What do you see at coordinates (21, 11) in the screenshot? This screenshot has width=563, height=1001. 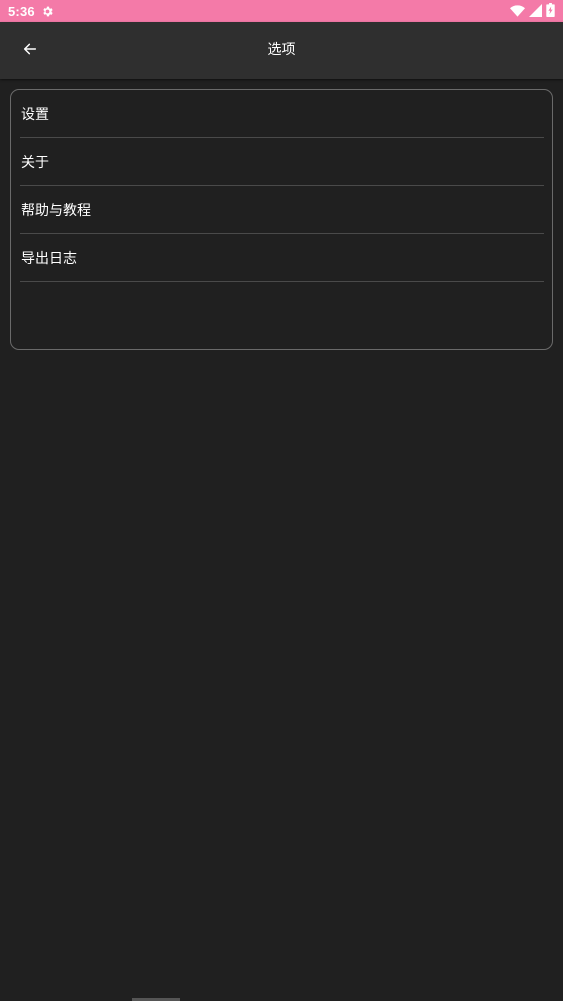 I see `status-time: 5:36` at bounding box center [21, 11].